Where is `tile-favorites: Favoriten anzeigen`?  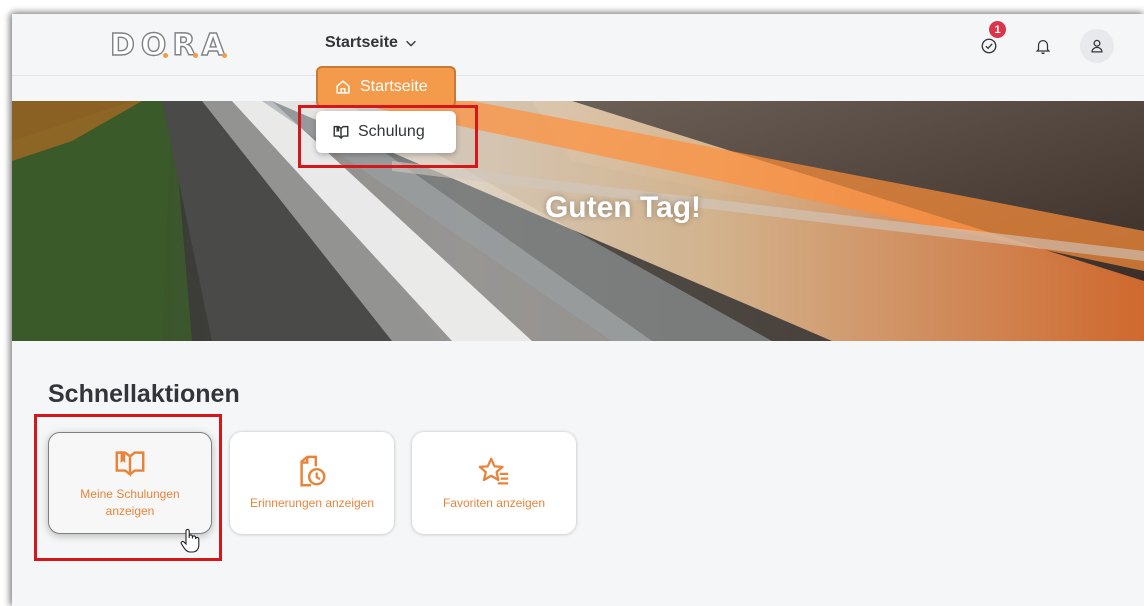 tile-favorites: Favoriten anzeigen is located at coordinates (494, 483).